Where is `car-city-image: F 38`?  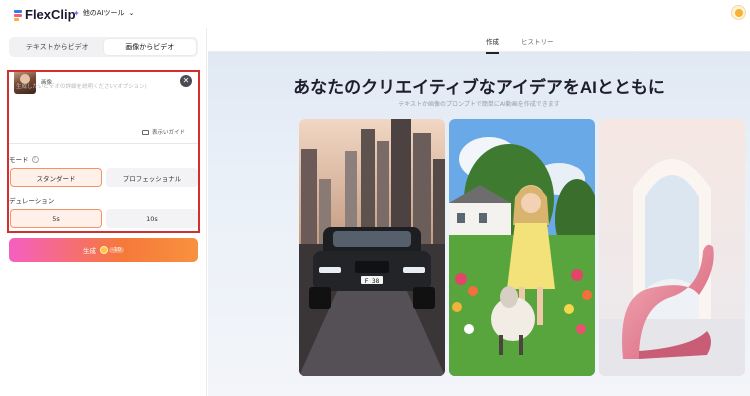
car-city-image: F 38 is located at coordinates (372, 247).